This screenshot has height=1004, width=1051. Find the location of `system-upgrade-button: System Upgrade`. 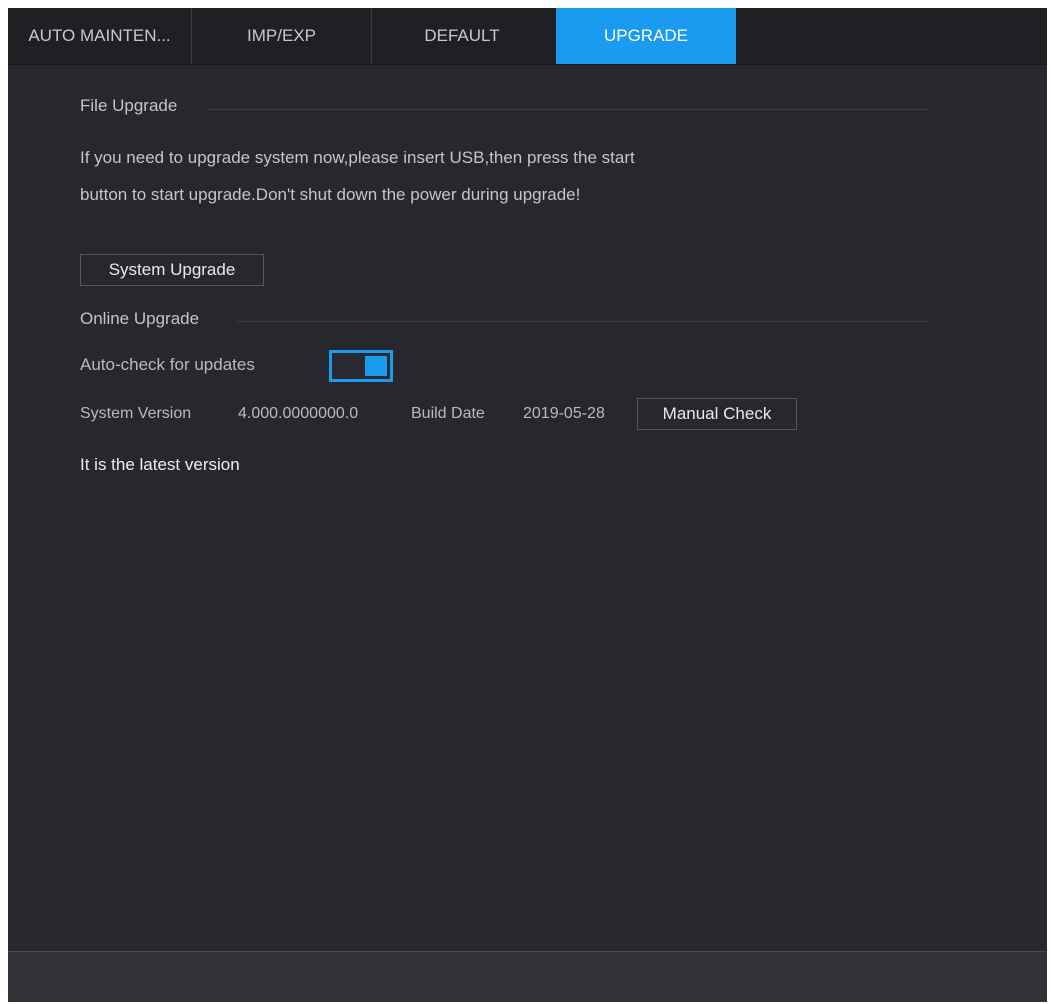

system-upgrade-button: System Upgrade is located at coordinates (172, 270).